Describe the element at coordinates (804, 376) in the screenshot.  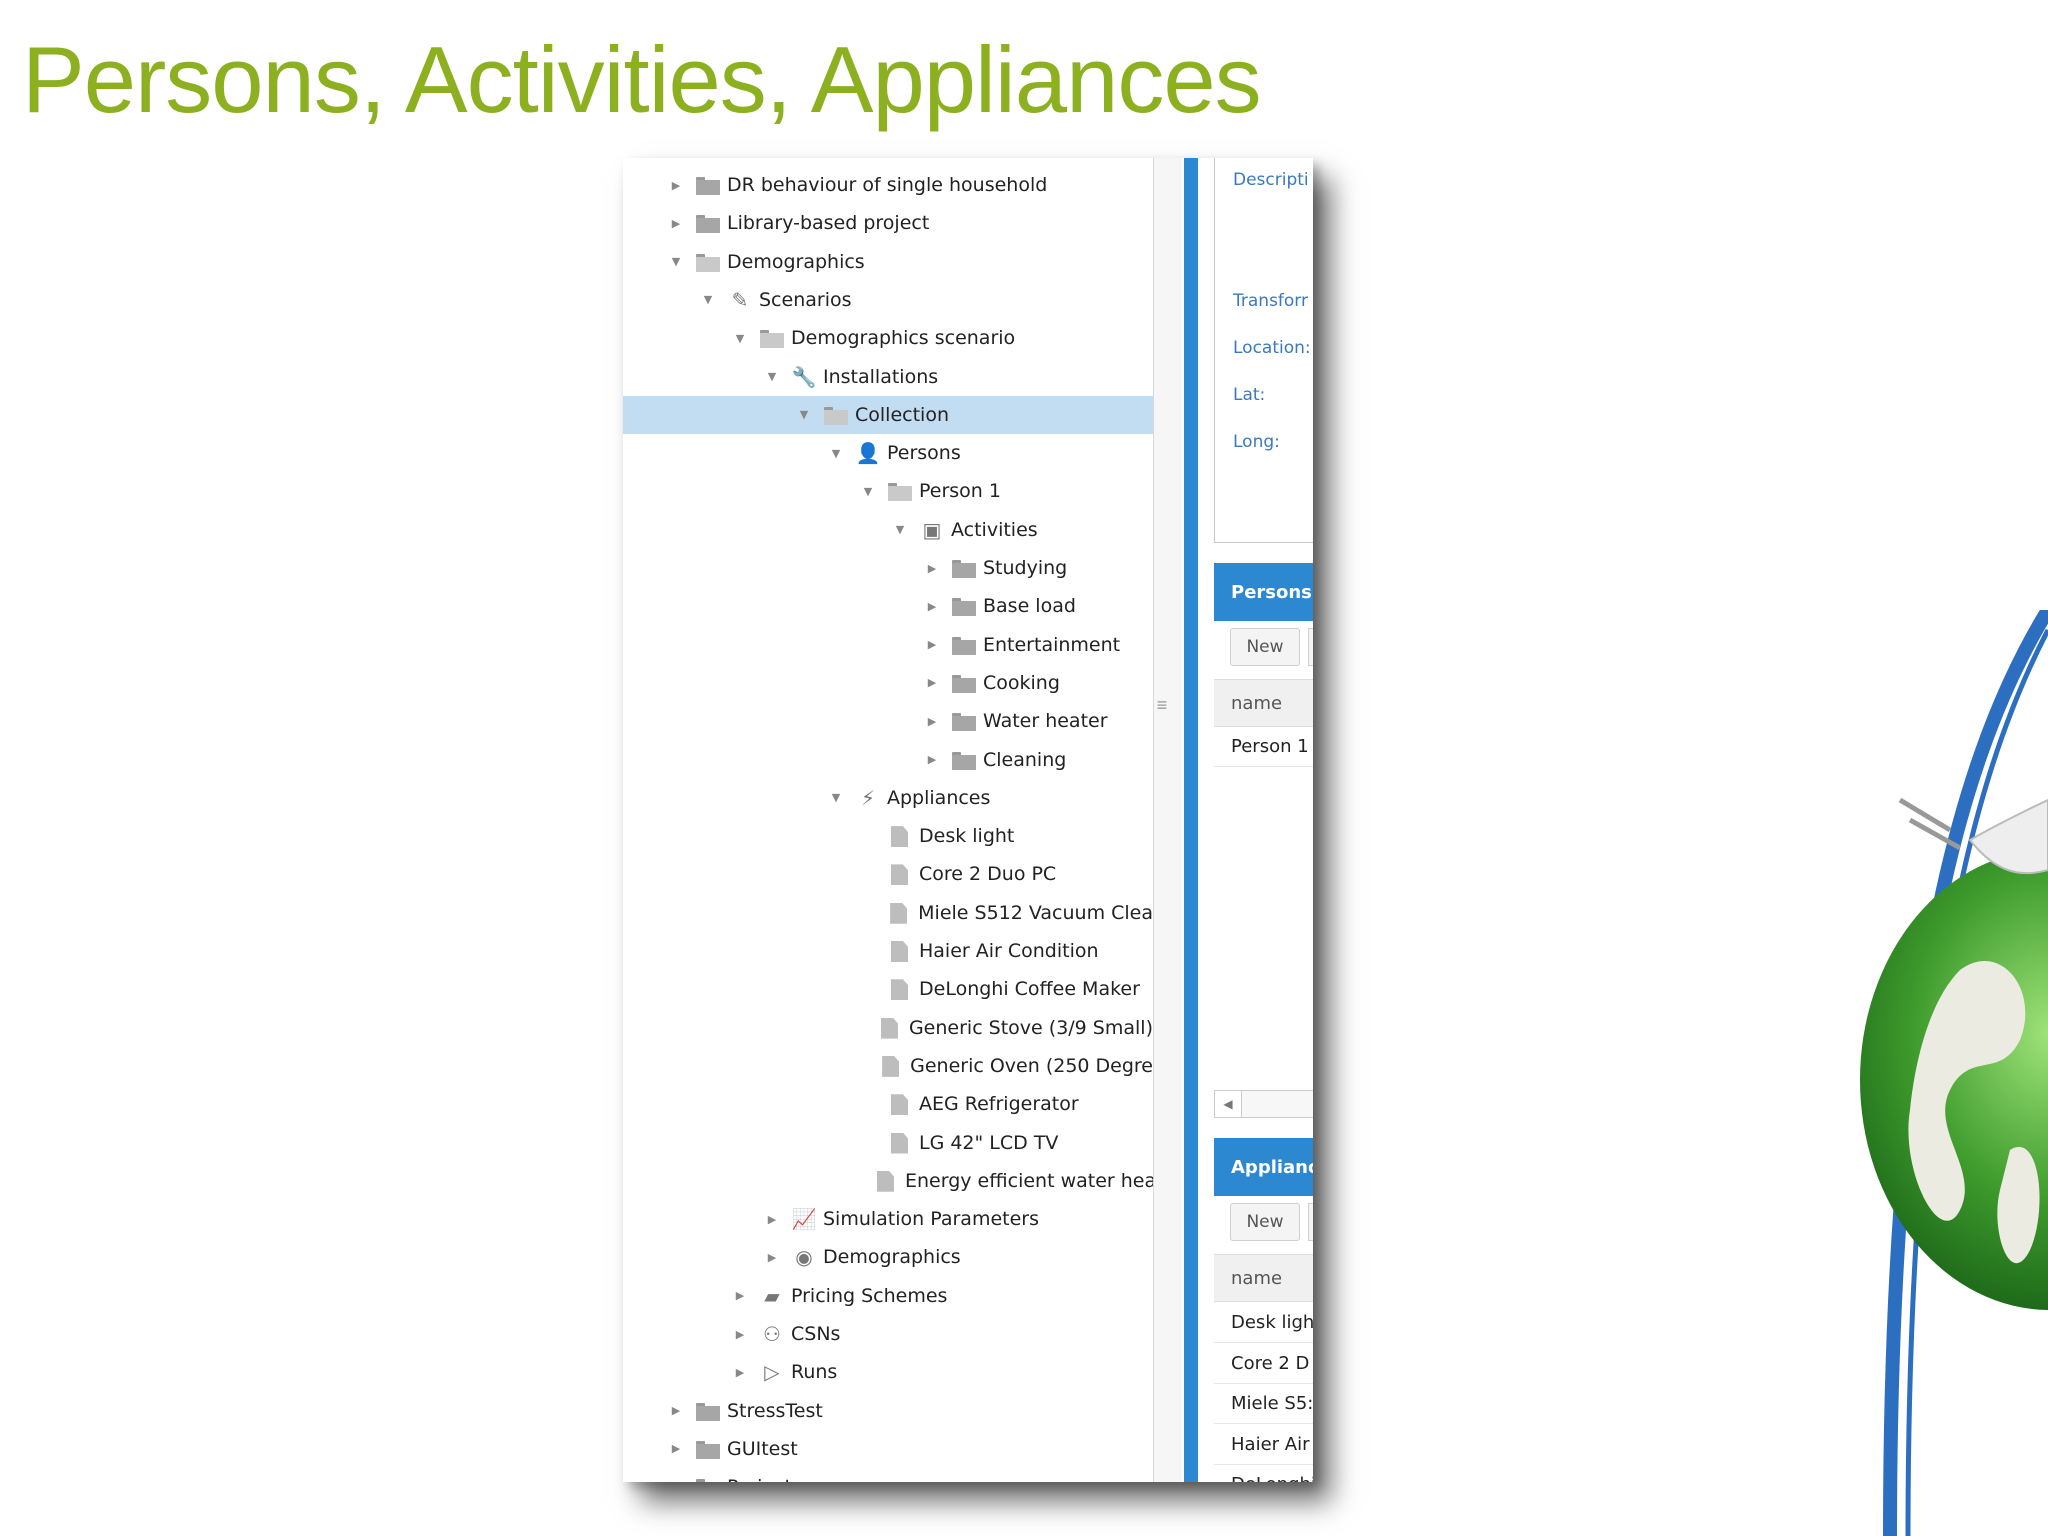
I see `wrench-icon: 🔧` at that location.